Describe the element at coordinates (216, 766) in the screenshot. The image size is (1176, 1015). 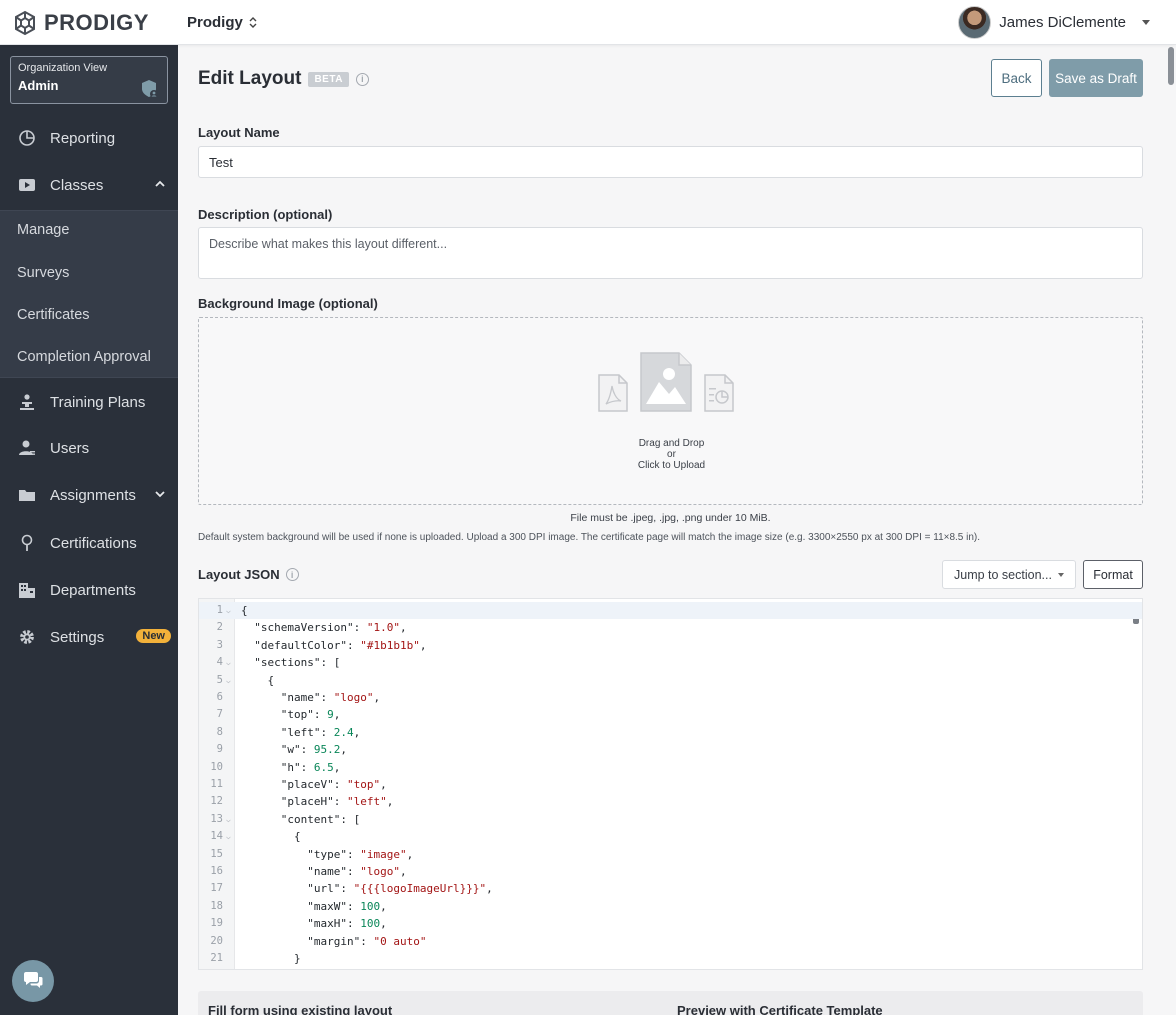
I see `line-number: 10` at that location.